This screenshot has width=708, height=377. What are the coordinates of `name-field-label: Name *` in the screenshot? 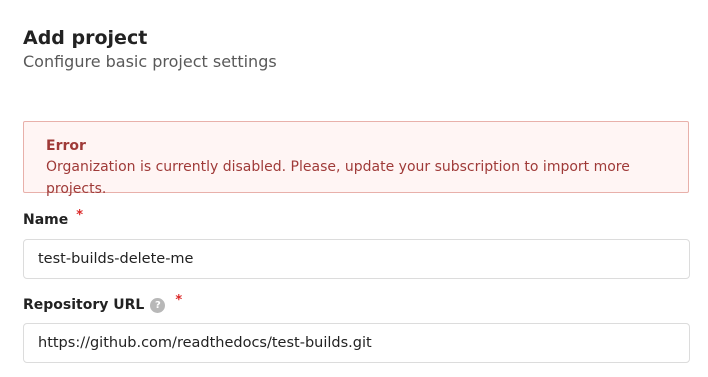 It's located at (53, 218).